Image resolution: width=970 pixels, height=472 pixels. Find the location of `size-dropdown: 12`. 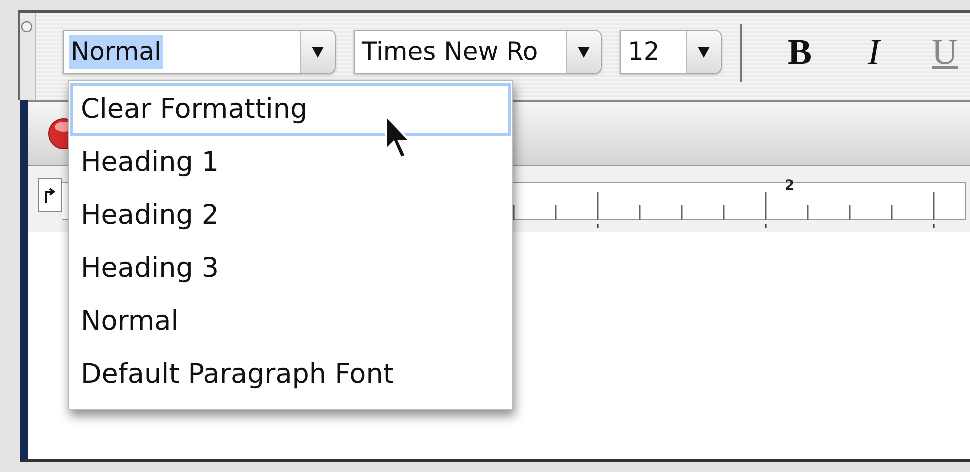

size-dropdown: 12 is located at coordinates (671, 52).